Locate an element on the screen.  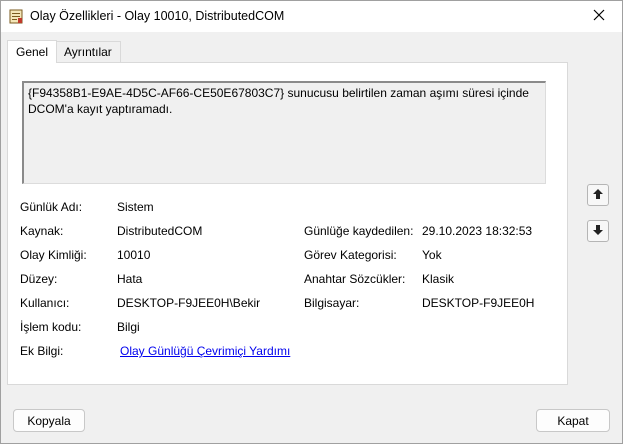
previous-event-button is located at coordinates (598, 195).